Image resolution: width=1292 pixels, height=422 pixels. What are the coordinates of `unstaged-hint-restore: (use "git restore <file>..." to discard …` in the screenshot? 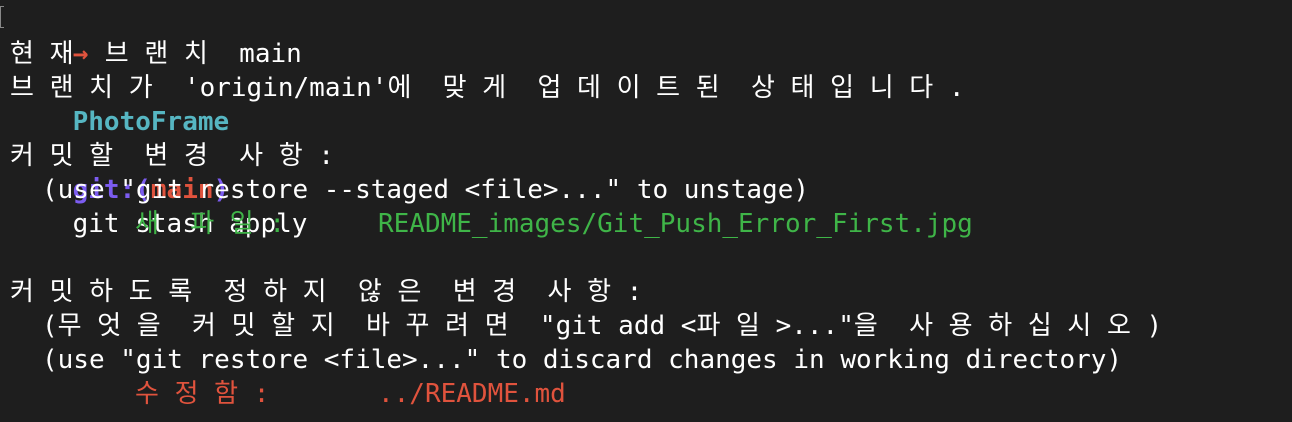 It's located at (582, 360).